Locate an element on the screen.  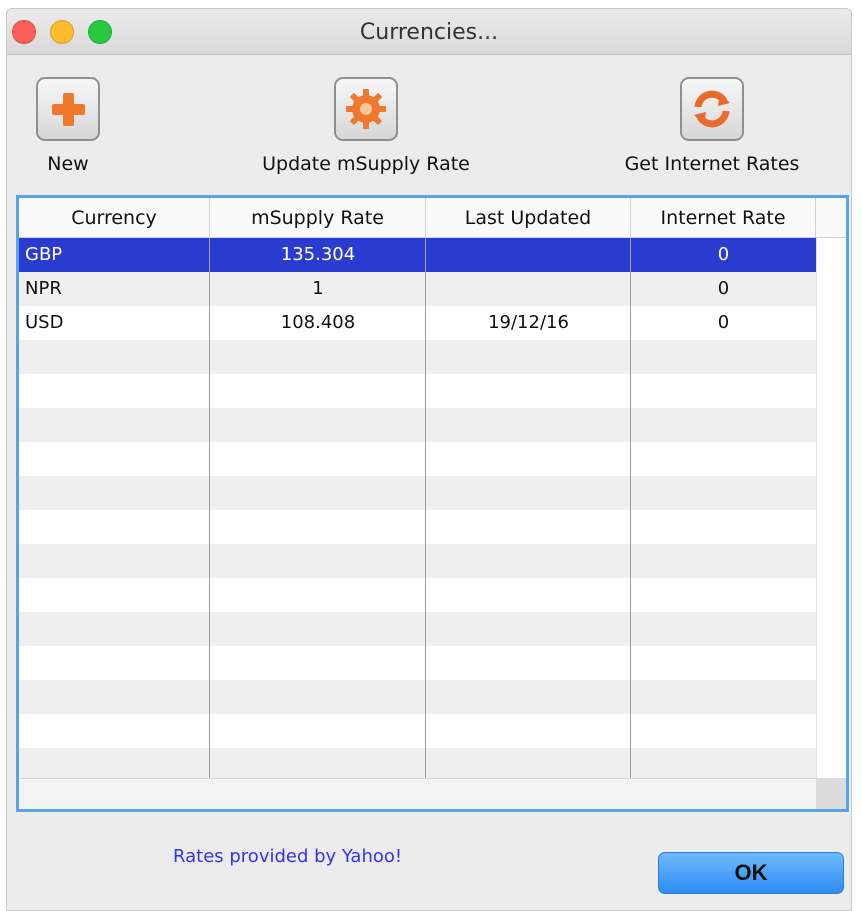
new-button: New is located at coordinates (68, 126).